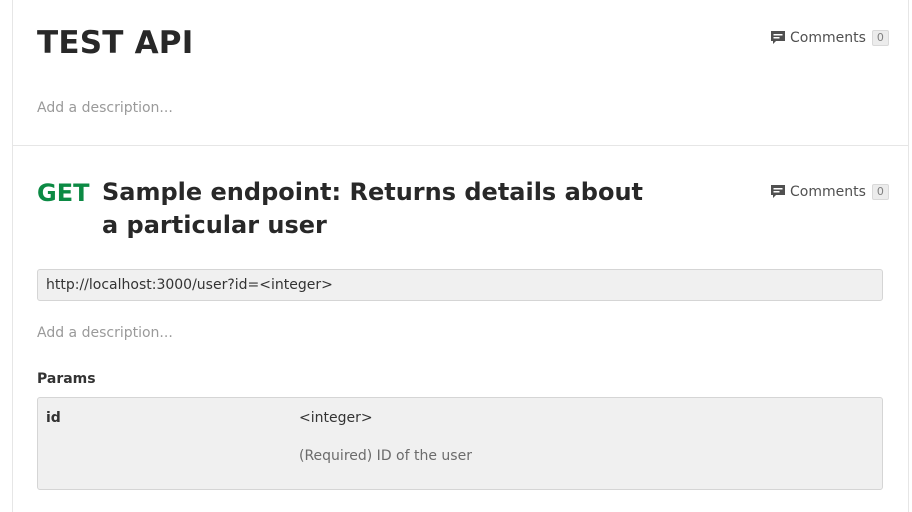 This screenshot has width=912, height=512. I want to click on collection-comments-button: Comments 0, so click(829, 38).